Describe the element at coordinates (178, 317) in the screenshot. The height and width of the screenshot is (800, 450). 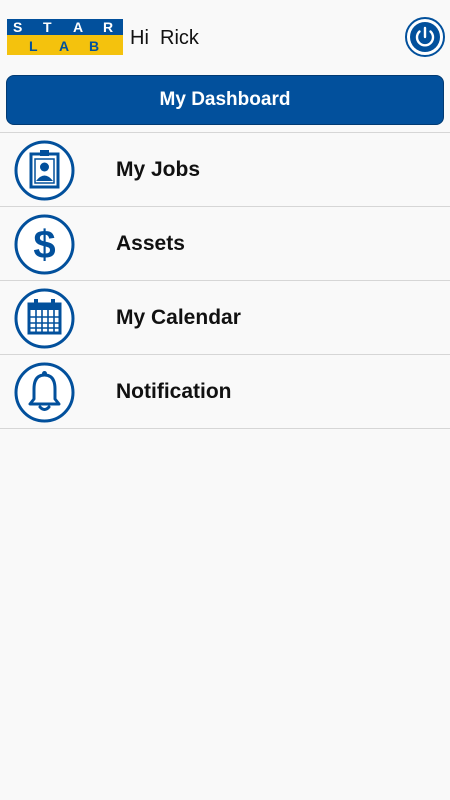
I see `menu-item-label: My Calendar` at that location.